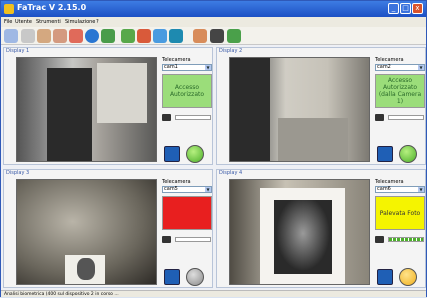 The height and width of the screenshot is (298, 427). What do you see at coordinates (160, 36) in the screenshot?
I see `cycle-icon` at bounding box center [160, 36].